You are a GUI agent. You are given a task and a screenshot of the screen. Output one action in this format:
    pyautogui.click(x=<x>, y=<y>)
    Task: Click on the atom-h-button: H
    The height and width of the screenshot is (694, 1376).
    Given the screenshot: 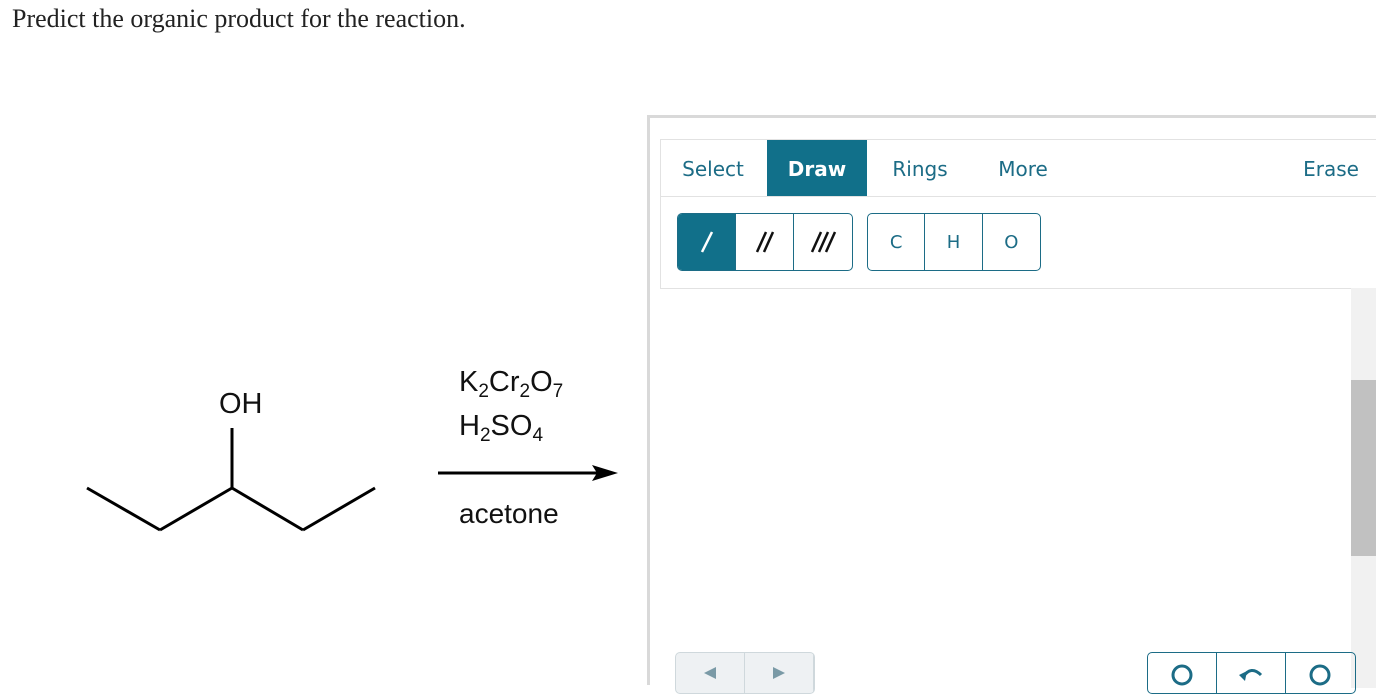 What is the action you would take?
    pyautogui.click(x=954, y=242)
    